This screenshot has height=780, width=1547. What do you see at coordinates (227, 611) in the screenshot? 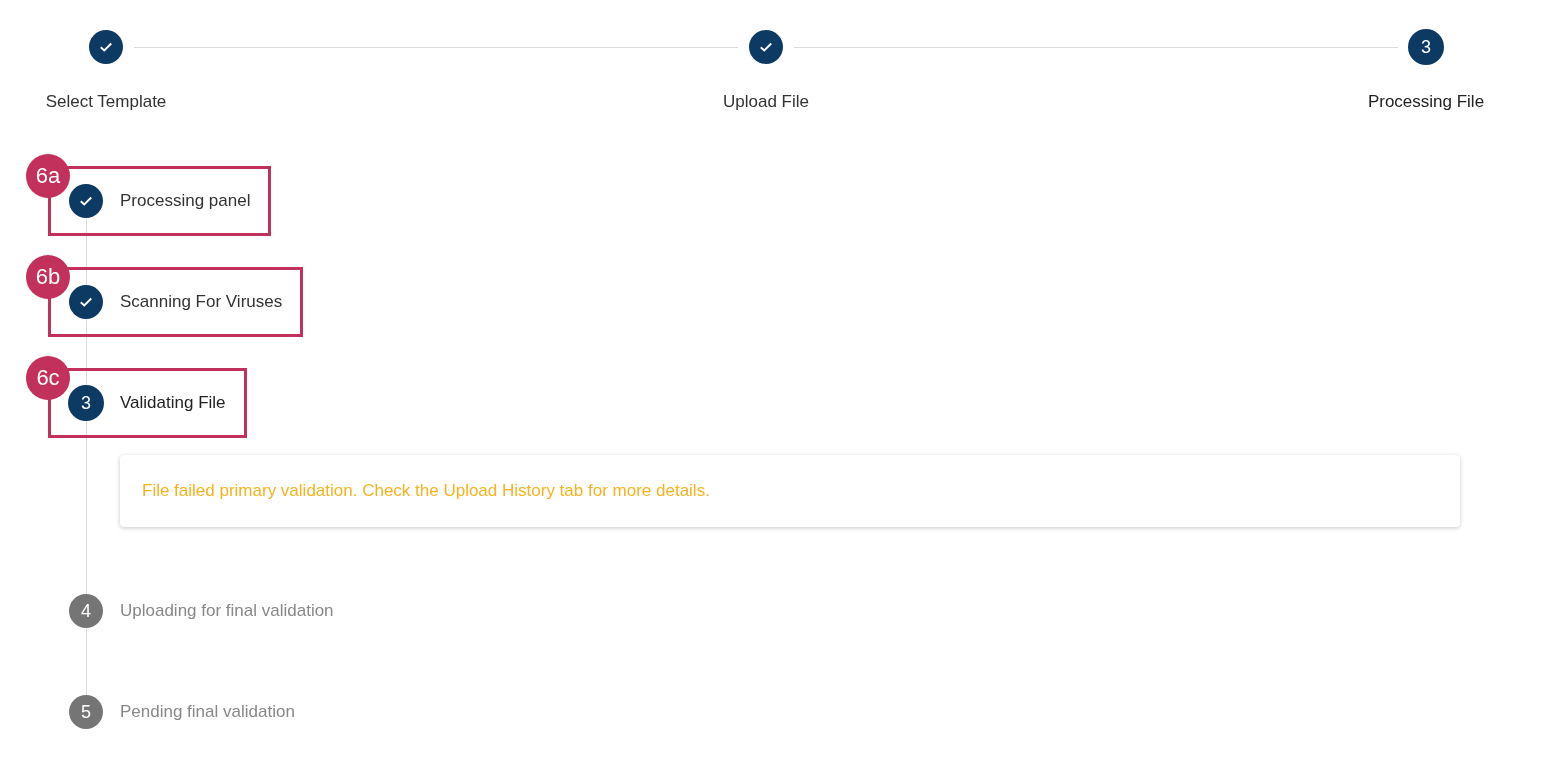
I see `step-label: Uploading for final validation` at bounding box center [227, 611].